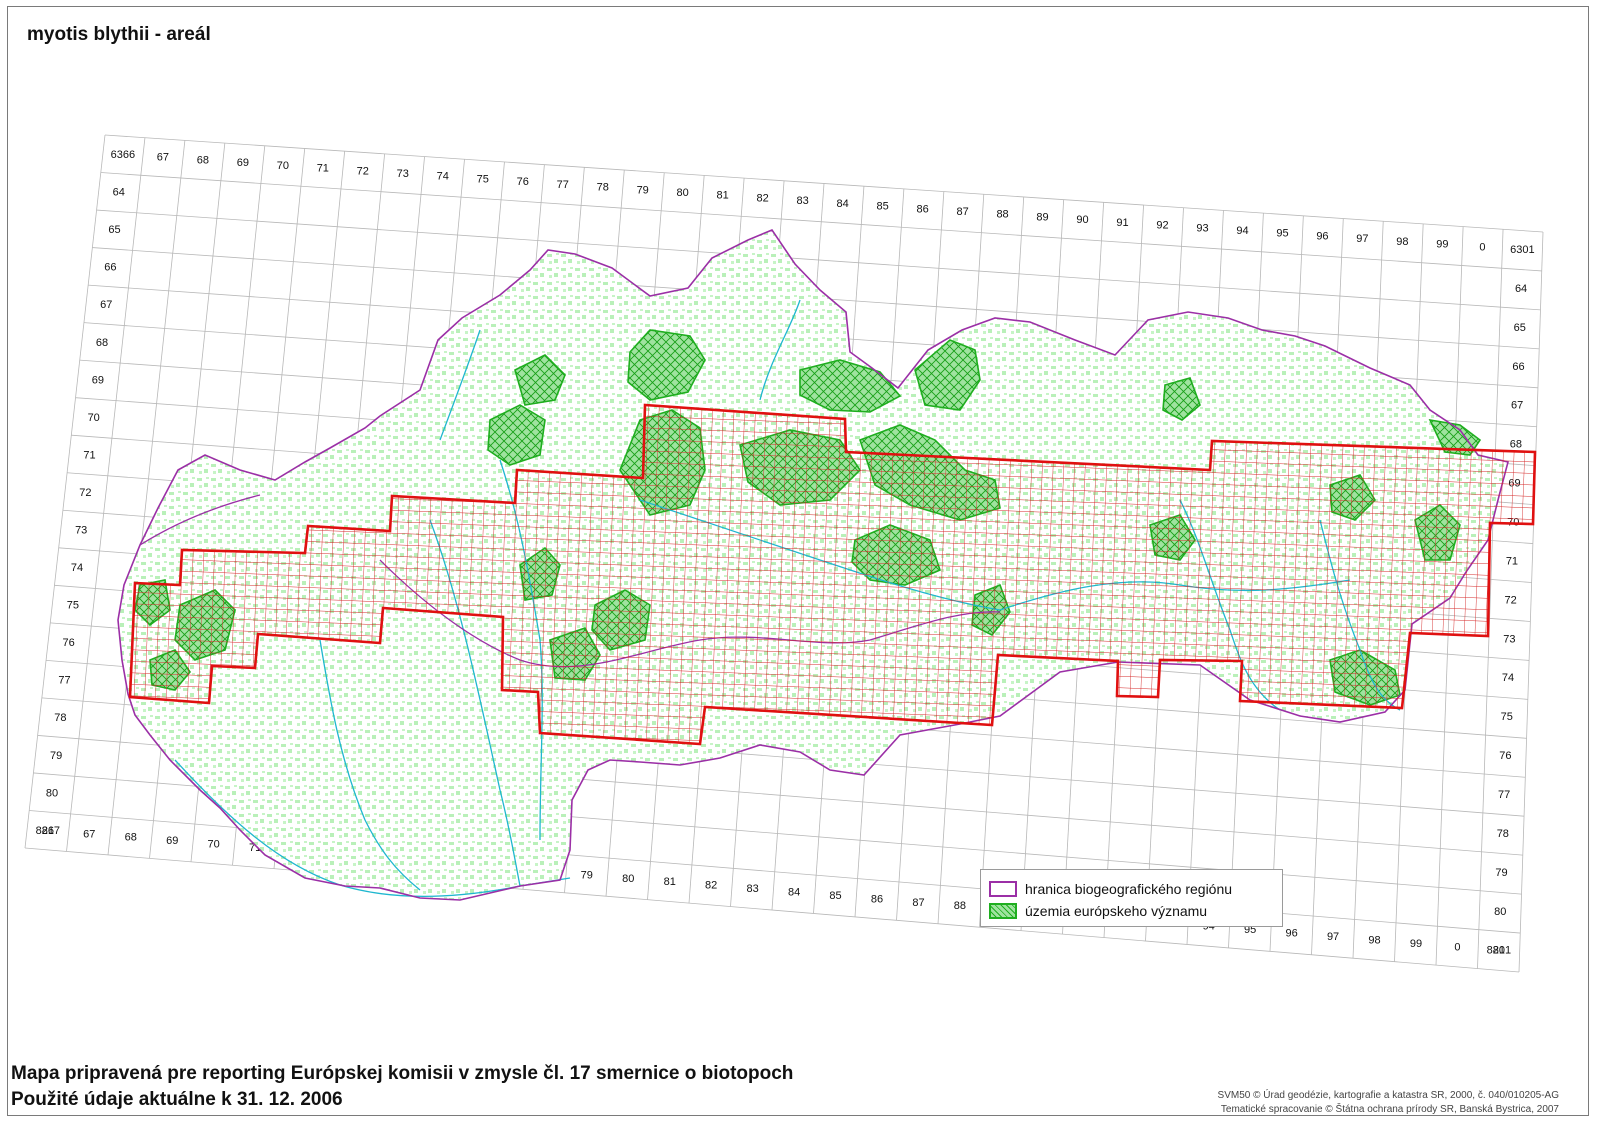 The height and width of the screenshot is (1124, 1597). Describe the element at coordinates (283, 166) in the screenshot. I see `grid-label-top: 70` at that location.